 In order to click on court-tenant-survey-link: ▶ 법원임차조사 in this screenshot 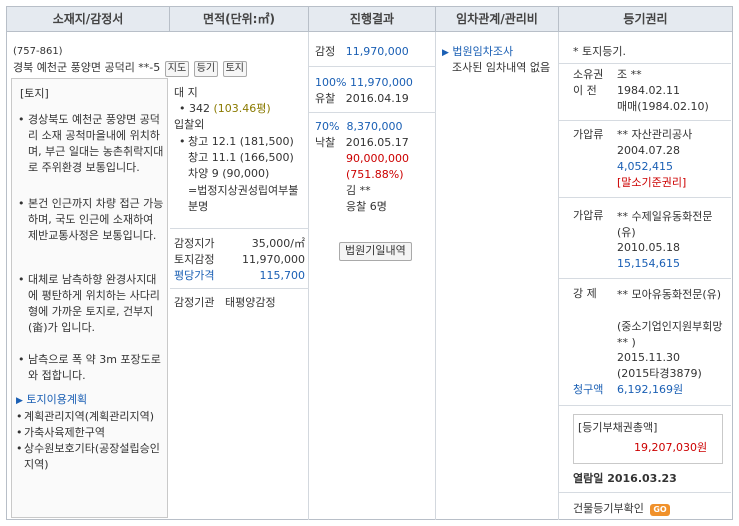, I will do `click(477, 52)`.